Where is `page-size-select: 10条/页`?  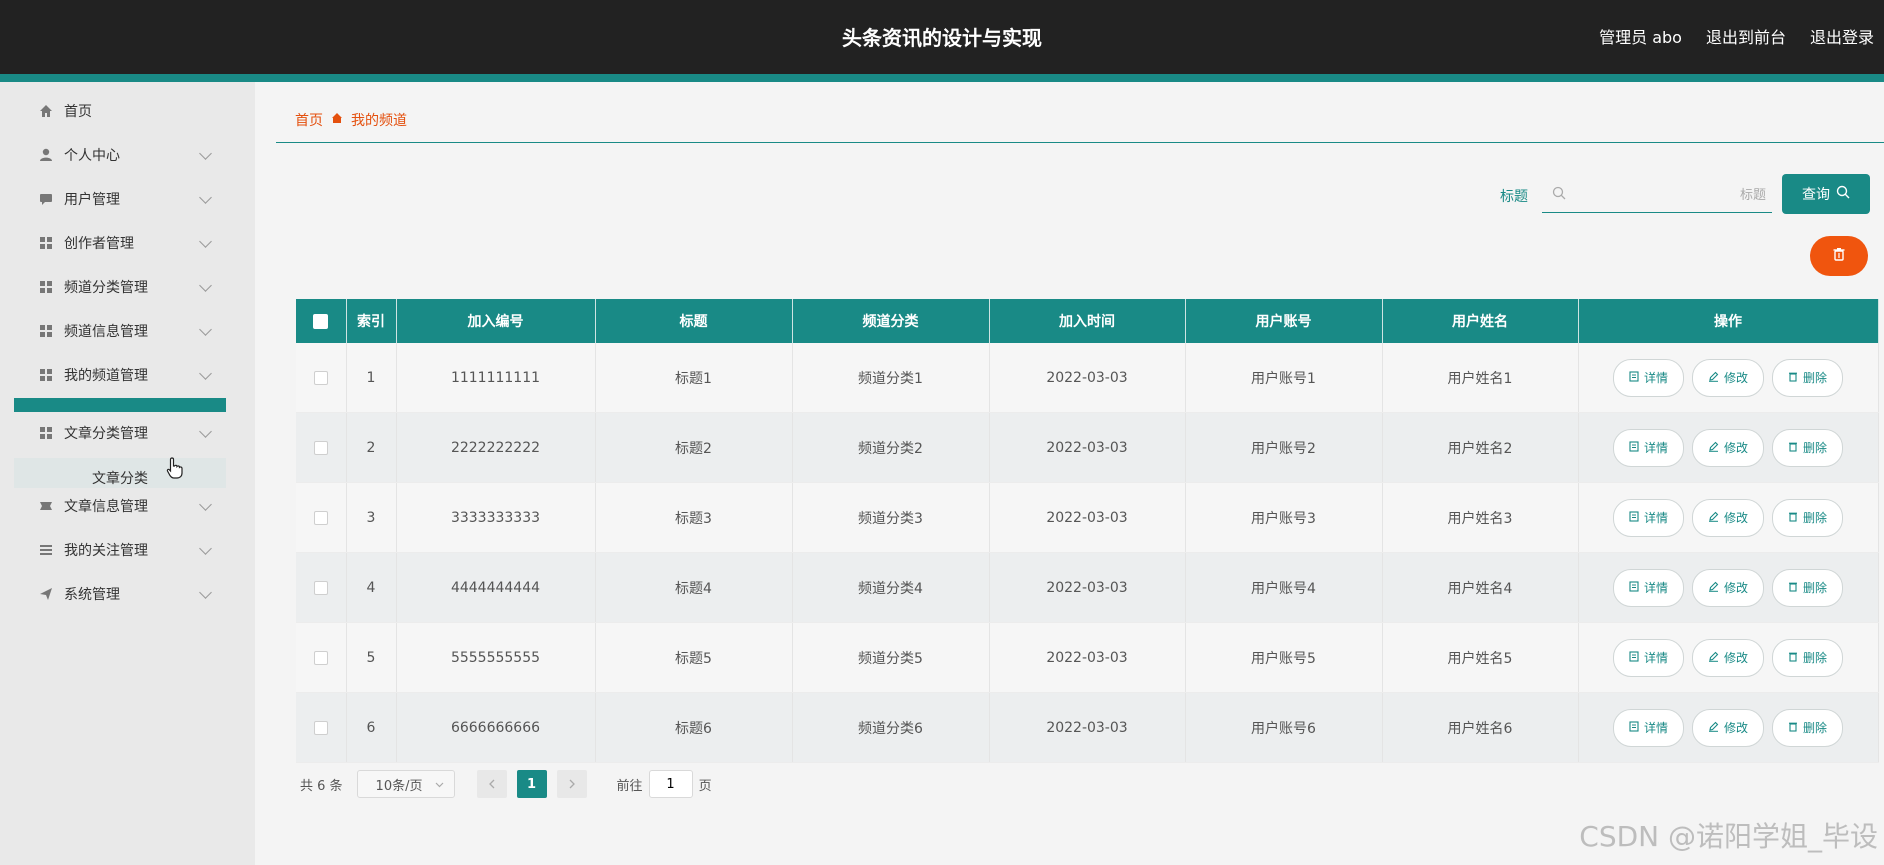
page-size-select: 10条/页 is located at coordinates (405, 784).